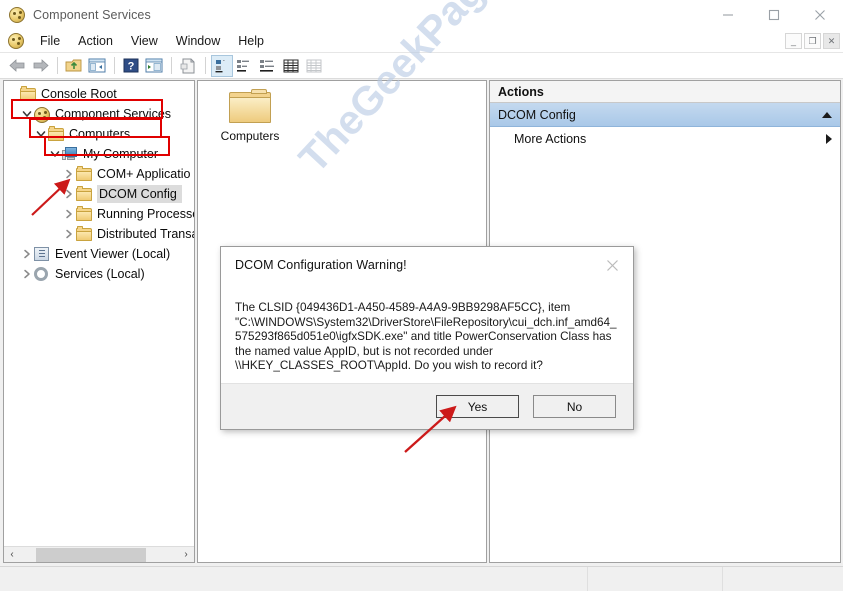 The width and height of the screenshot is (843, 591). I want to click on small-icons-view-icon, so click(245, 66).